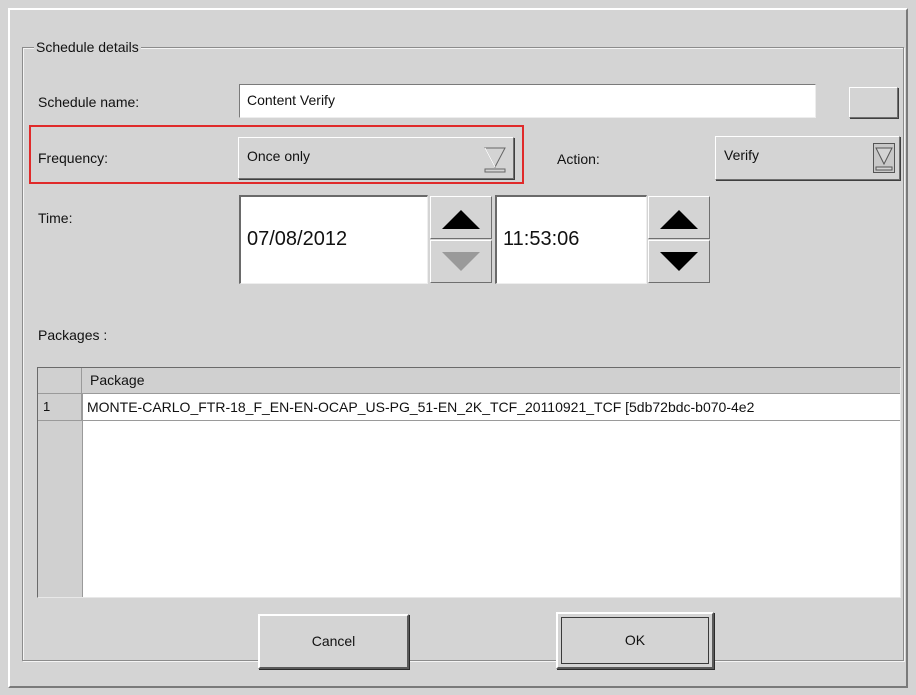 Image resolution: width=916 pixels, height=695 pixels. What do you see at coordinates (87, 47) in the screenshot?
I see `group-title: Schedule details` at bounding box center [87, 47].